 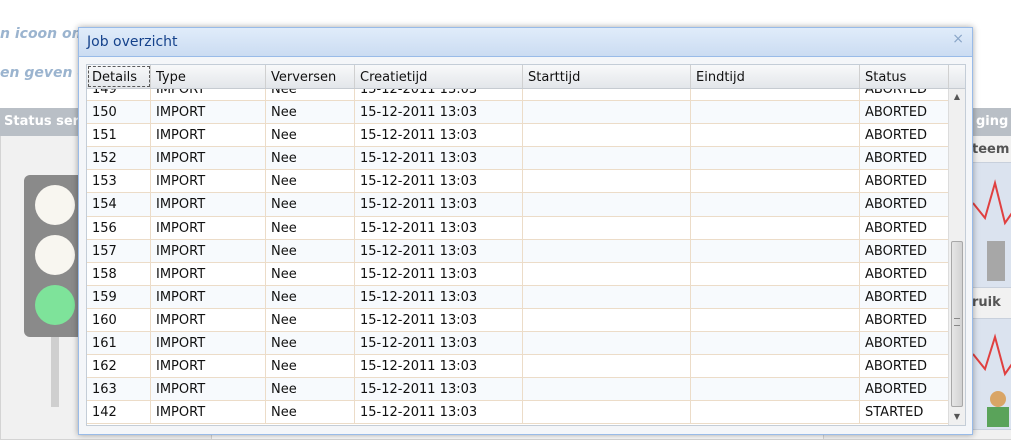 What do you see at coordinates (119, 343) in the screenshot?
I see `cell-details: 161` at bounding box center [119, 343].